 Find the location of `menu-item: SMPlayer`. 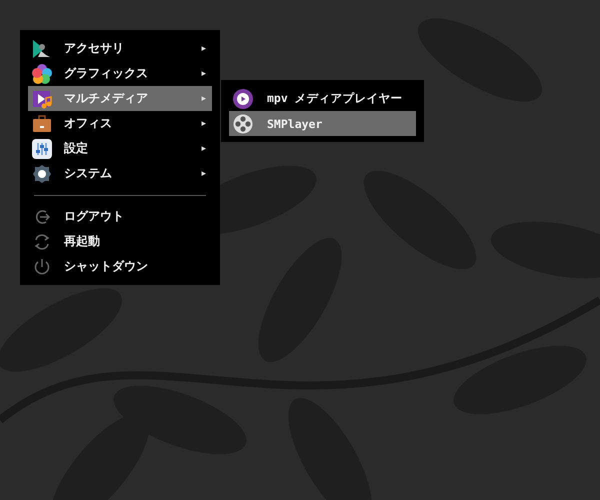

menu-item: SMPlayer is located at coordinates (322, 123).